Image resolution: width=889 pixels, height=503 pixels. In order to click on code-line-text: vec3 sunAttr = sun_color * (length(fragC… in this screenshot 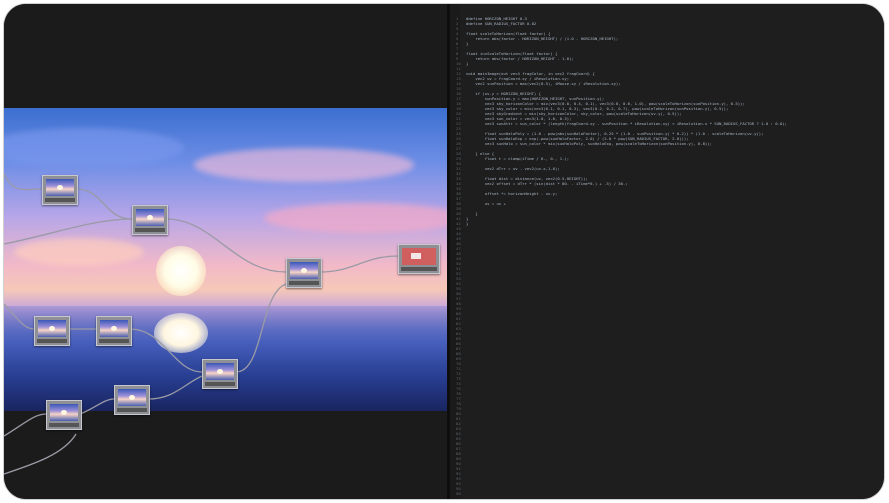, I will do `click(626, 123)`.